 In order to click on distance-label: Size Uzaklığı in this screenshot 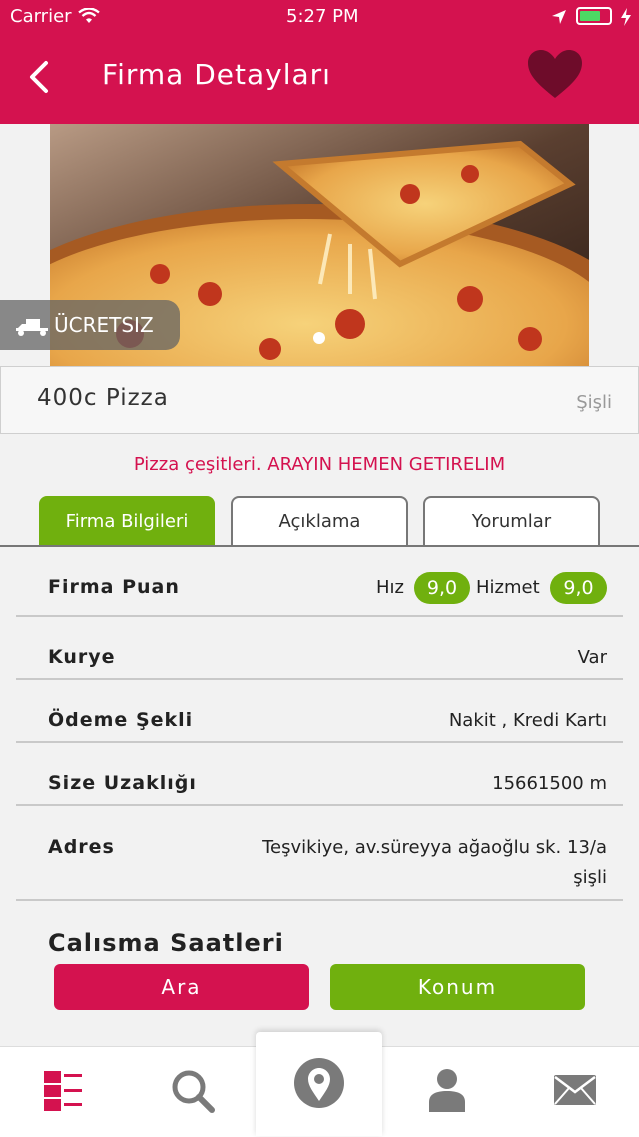, I will do `click(122, 783)`.